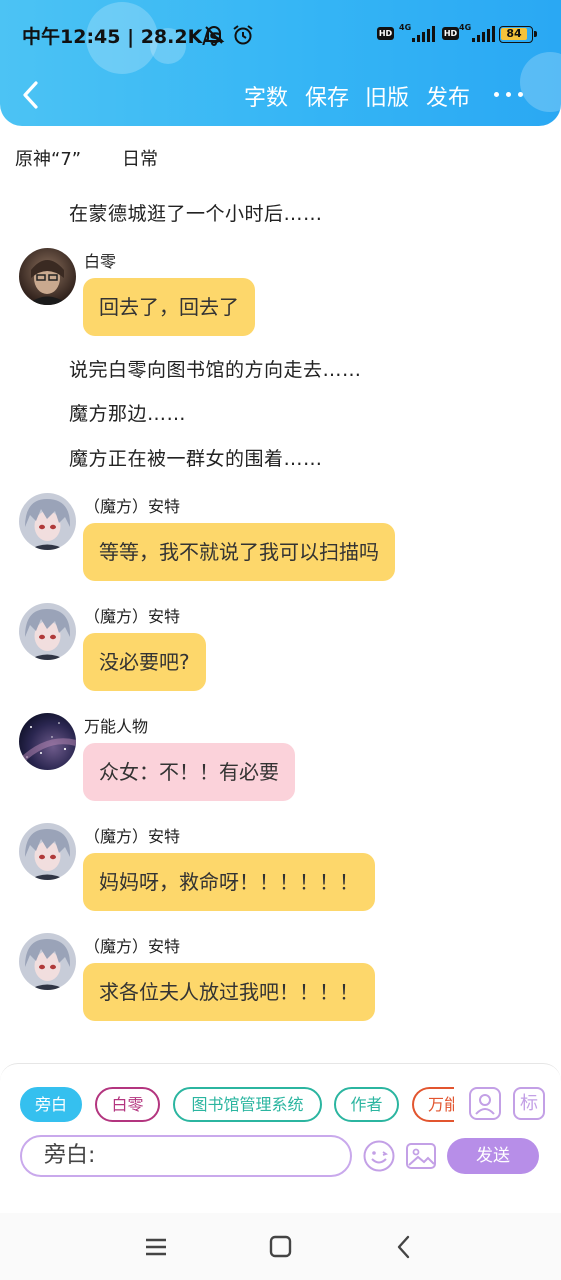 The width and height of the screenshot is (561, 1280). Describe the element at coordinates (280, 34) in the screenshot. I see `status-bar: 中午12:45 | 28.2K/s HD 4G HD 4G 84` at that location.